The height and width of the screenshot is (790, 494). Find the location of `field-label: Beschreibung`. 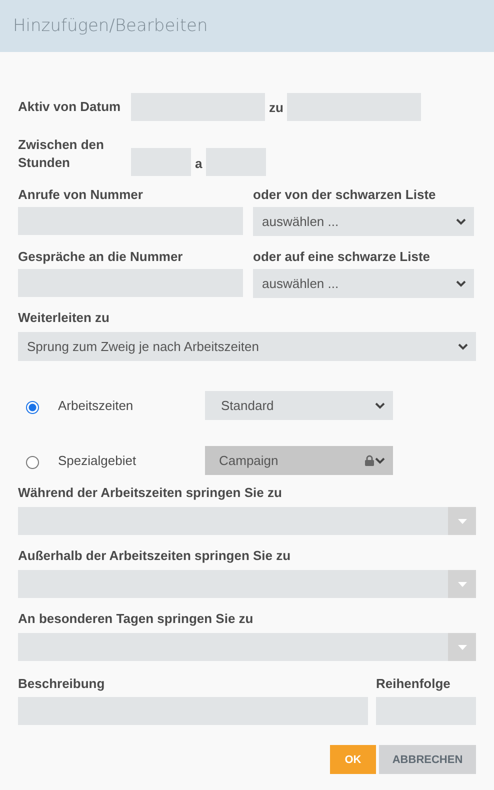

field-label: Beschreibung is located at coordinates (62, 684).